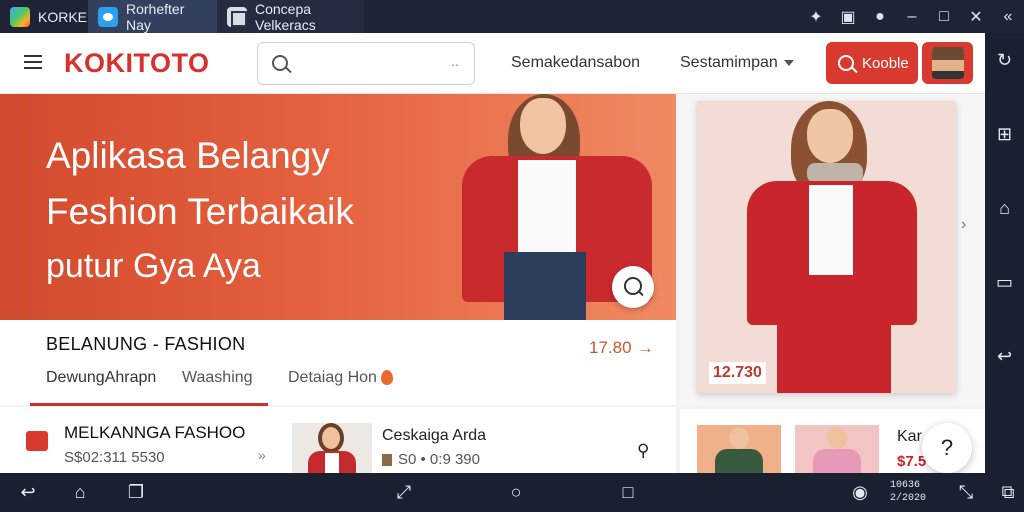 The height and width of the screenshot is (512, 1024). Describe the element at coordinates (1005, 60) in the screenshot. I see `rotate-icon: ↻` at that location.